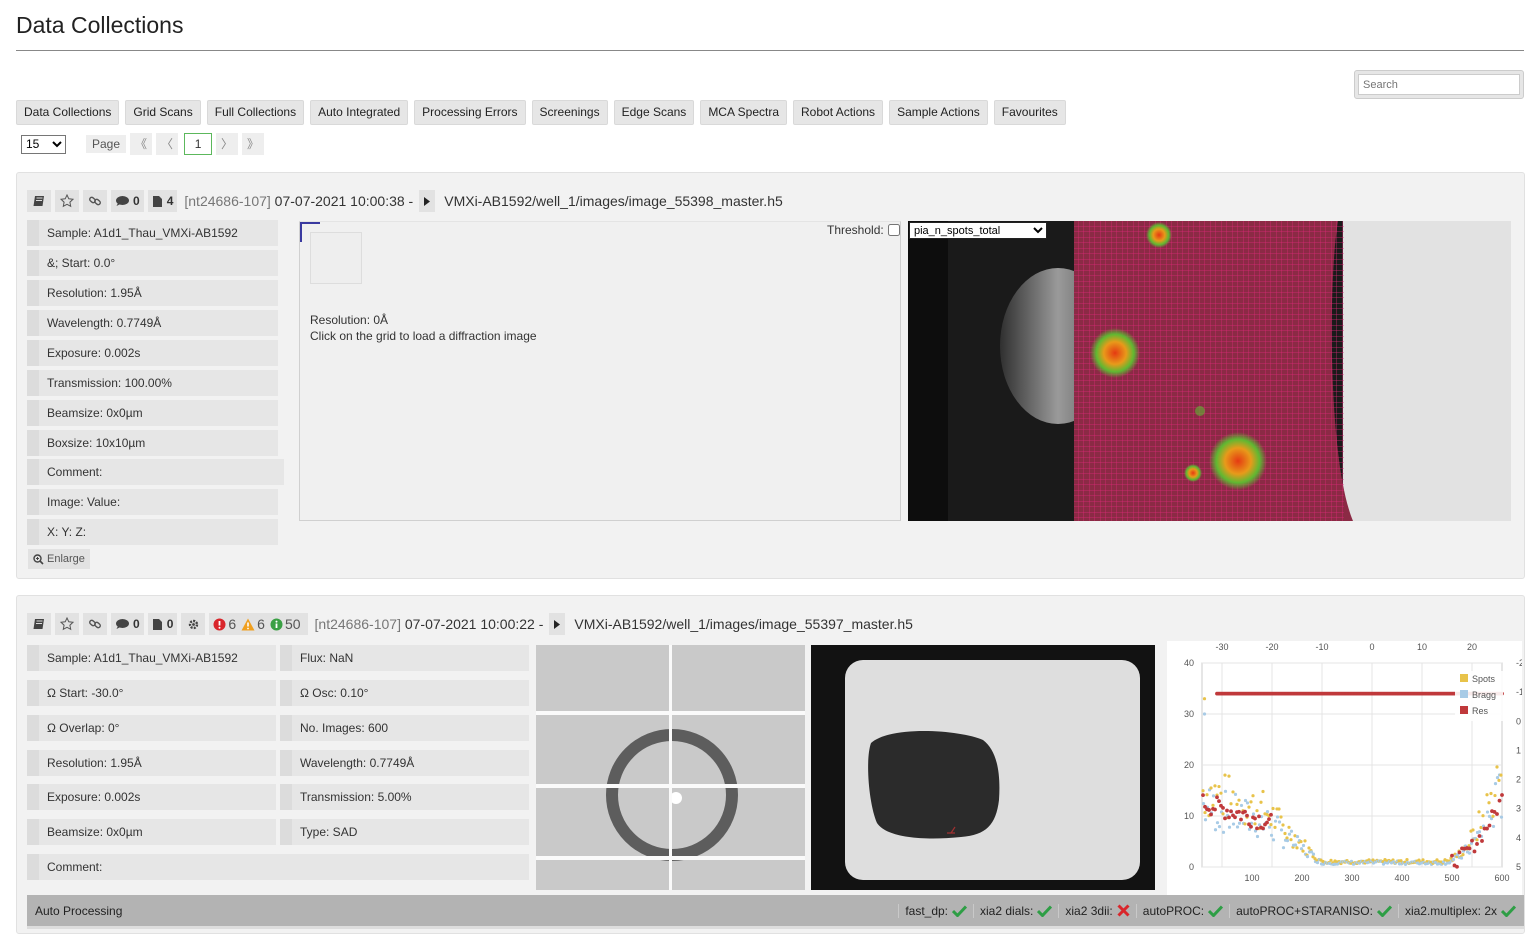 The height and width of the screenshot is (934, 1534). Describe the element at coordinates (938, 112) in the screenshot. I see `tab-sample-actions: Sample Actions` at that location.